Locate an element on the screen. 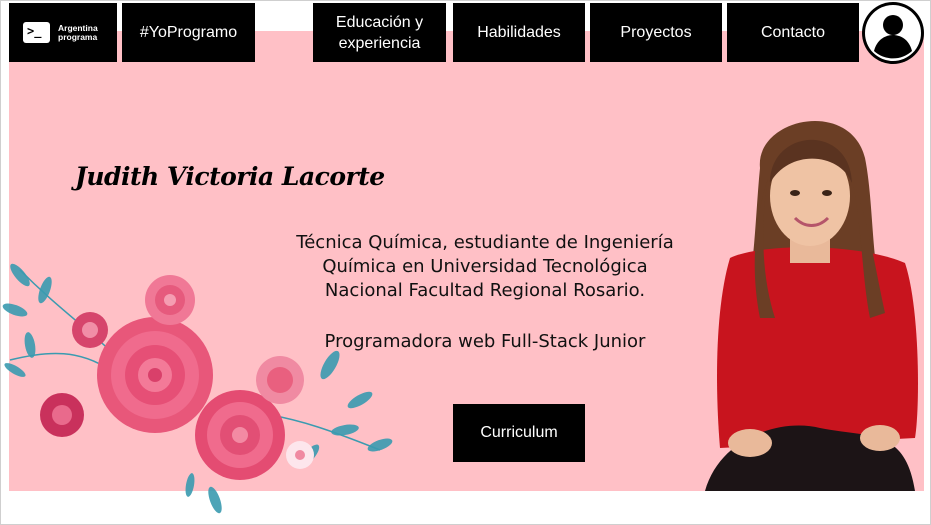  curriculum-button: Curriculum is located at coordinates (519, 433).